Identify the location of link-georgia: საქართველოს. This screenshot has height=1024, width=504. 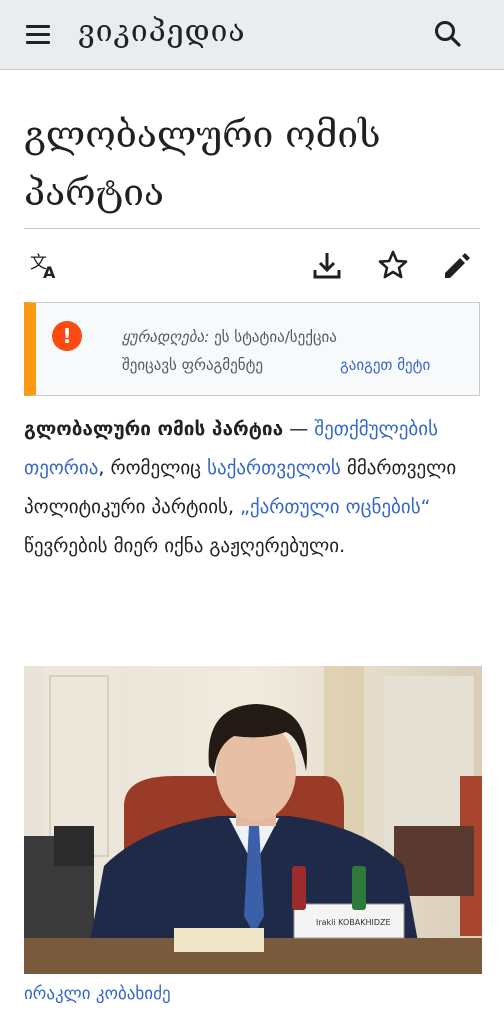
(274, 468).